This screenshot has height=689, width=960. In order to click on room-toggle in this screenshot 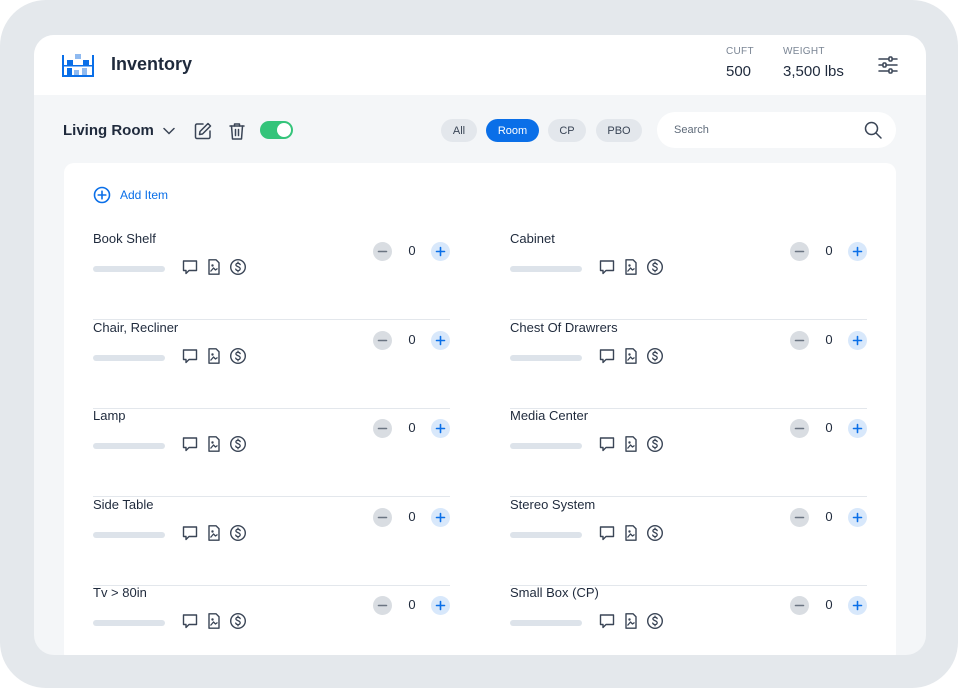, I will do `click(276, 130)`.